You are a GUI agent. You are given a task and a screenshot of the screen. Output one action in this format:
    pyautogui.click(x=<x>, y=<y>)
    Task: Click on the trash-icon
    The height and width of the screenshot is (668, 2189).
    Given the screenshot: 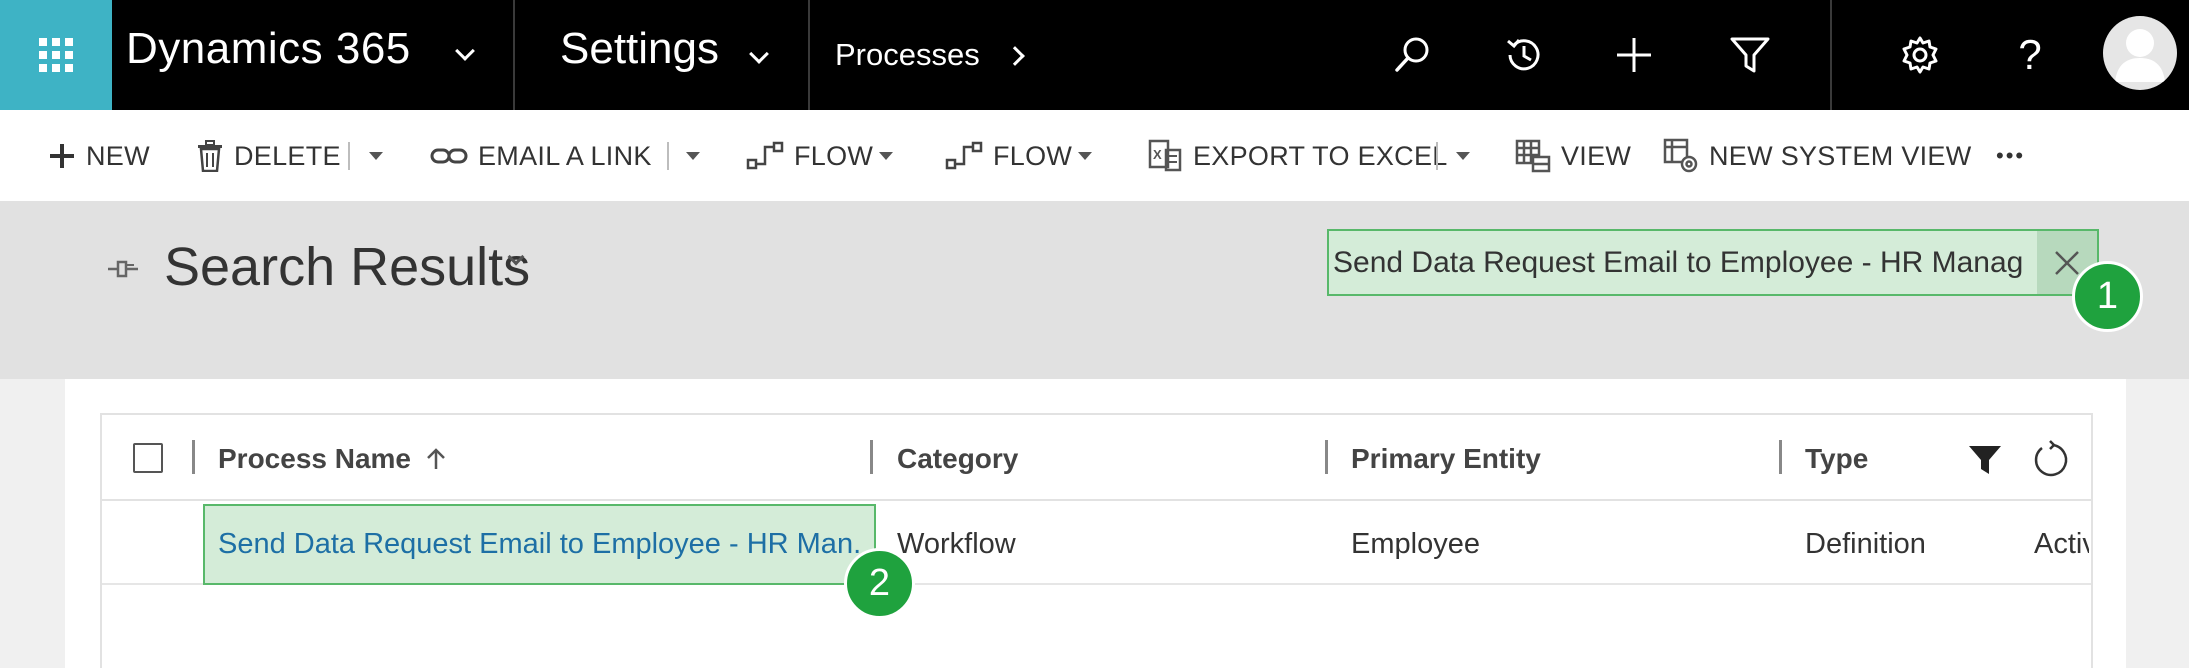 What is the action you would take?
    pyautogui.click(x=210, y=156)
    